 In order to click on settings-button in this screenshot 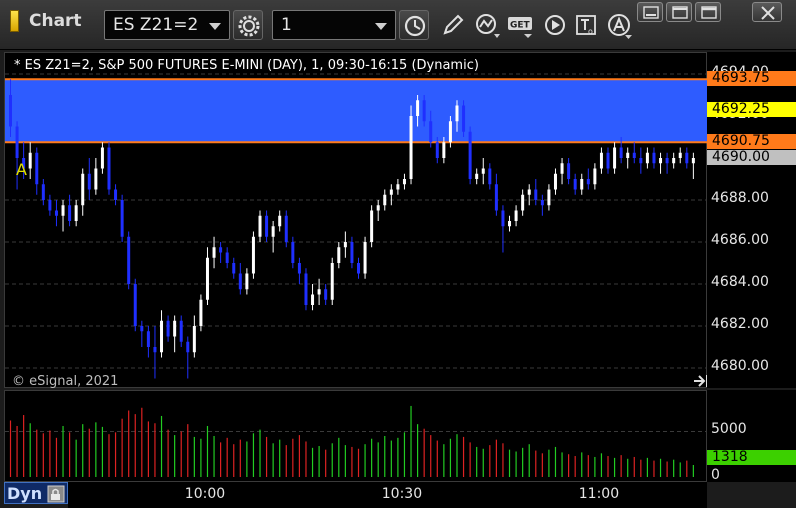, I will do `click(248, 25)`.